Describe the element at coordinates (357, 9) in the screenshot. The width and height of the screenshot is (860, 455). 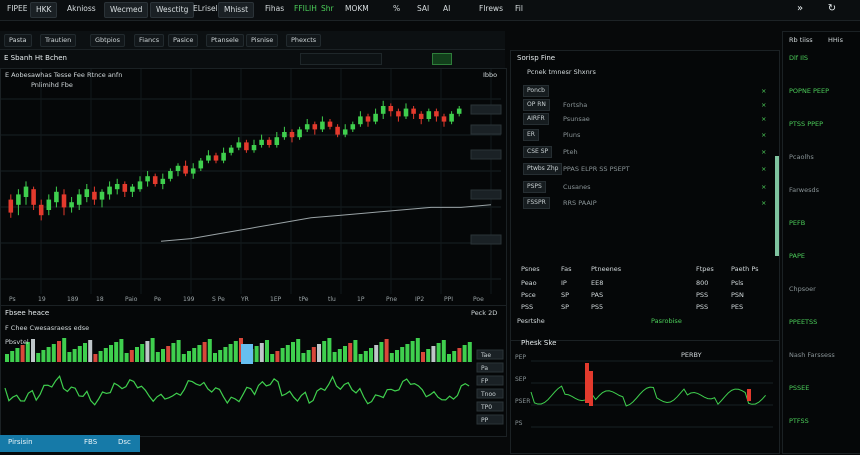
I see `menu-item-10: MOKM` at that location.